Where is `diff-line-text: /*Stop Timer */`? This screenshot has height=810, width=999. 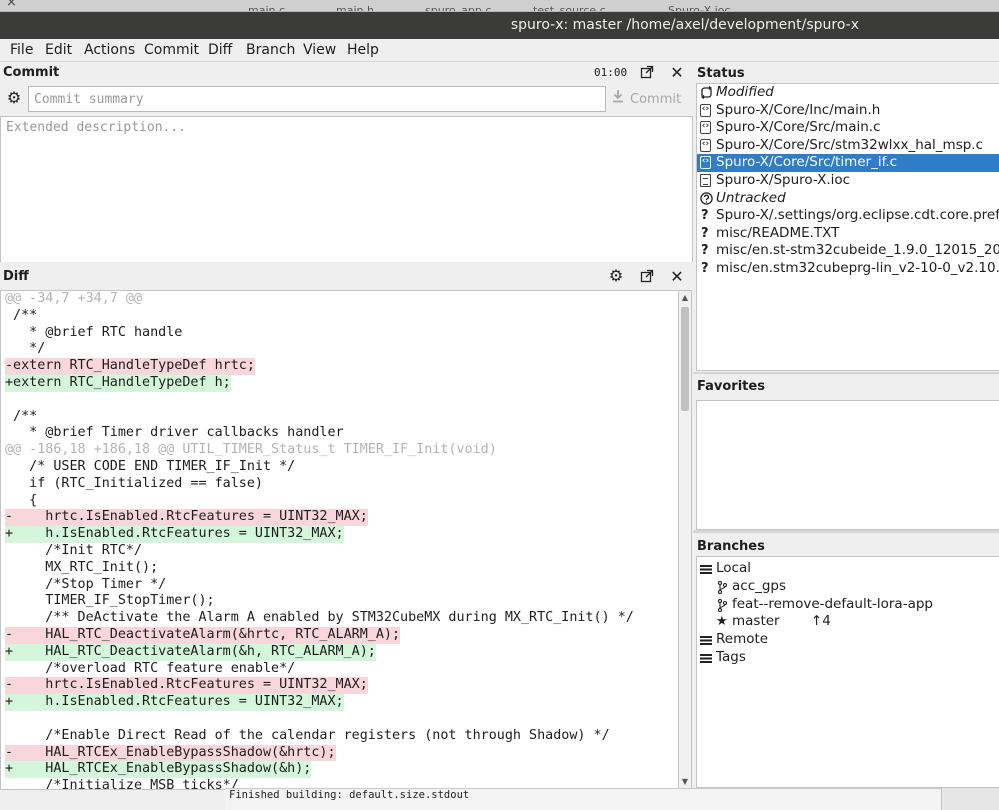 diff-line-text: /*Stop Timer */ is located at coordinates (86, 584).